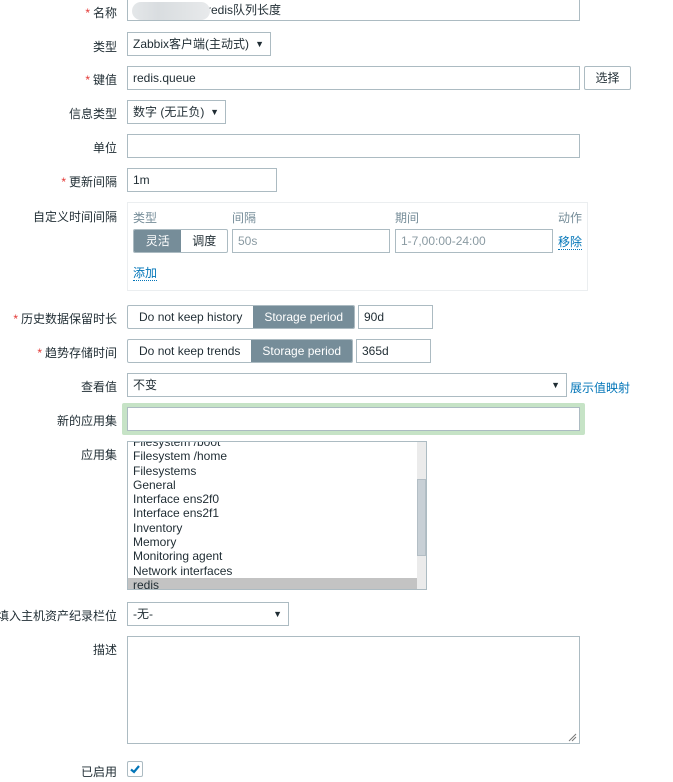 The image size is (673, 782). I want to click on list-item: Interface ens2f0, so click(272, 499).